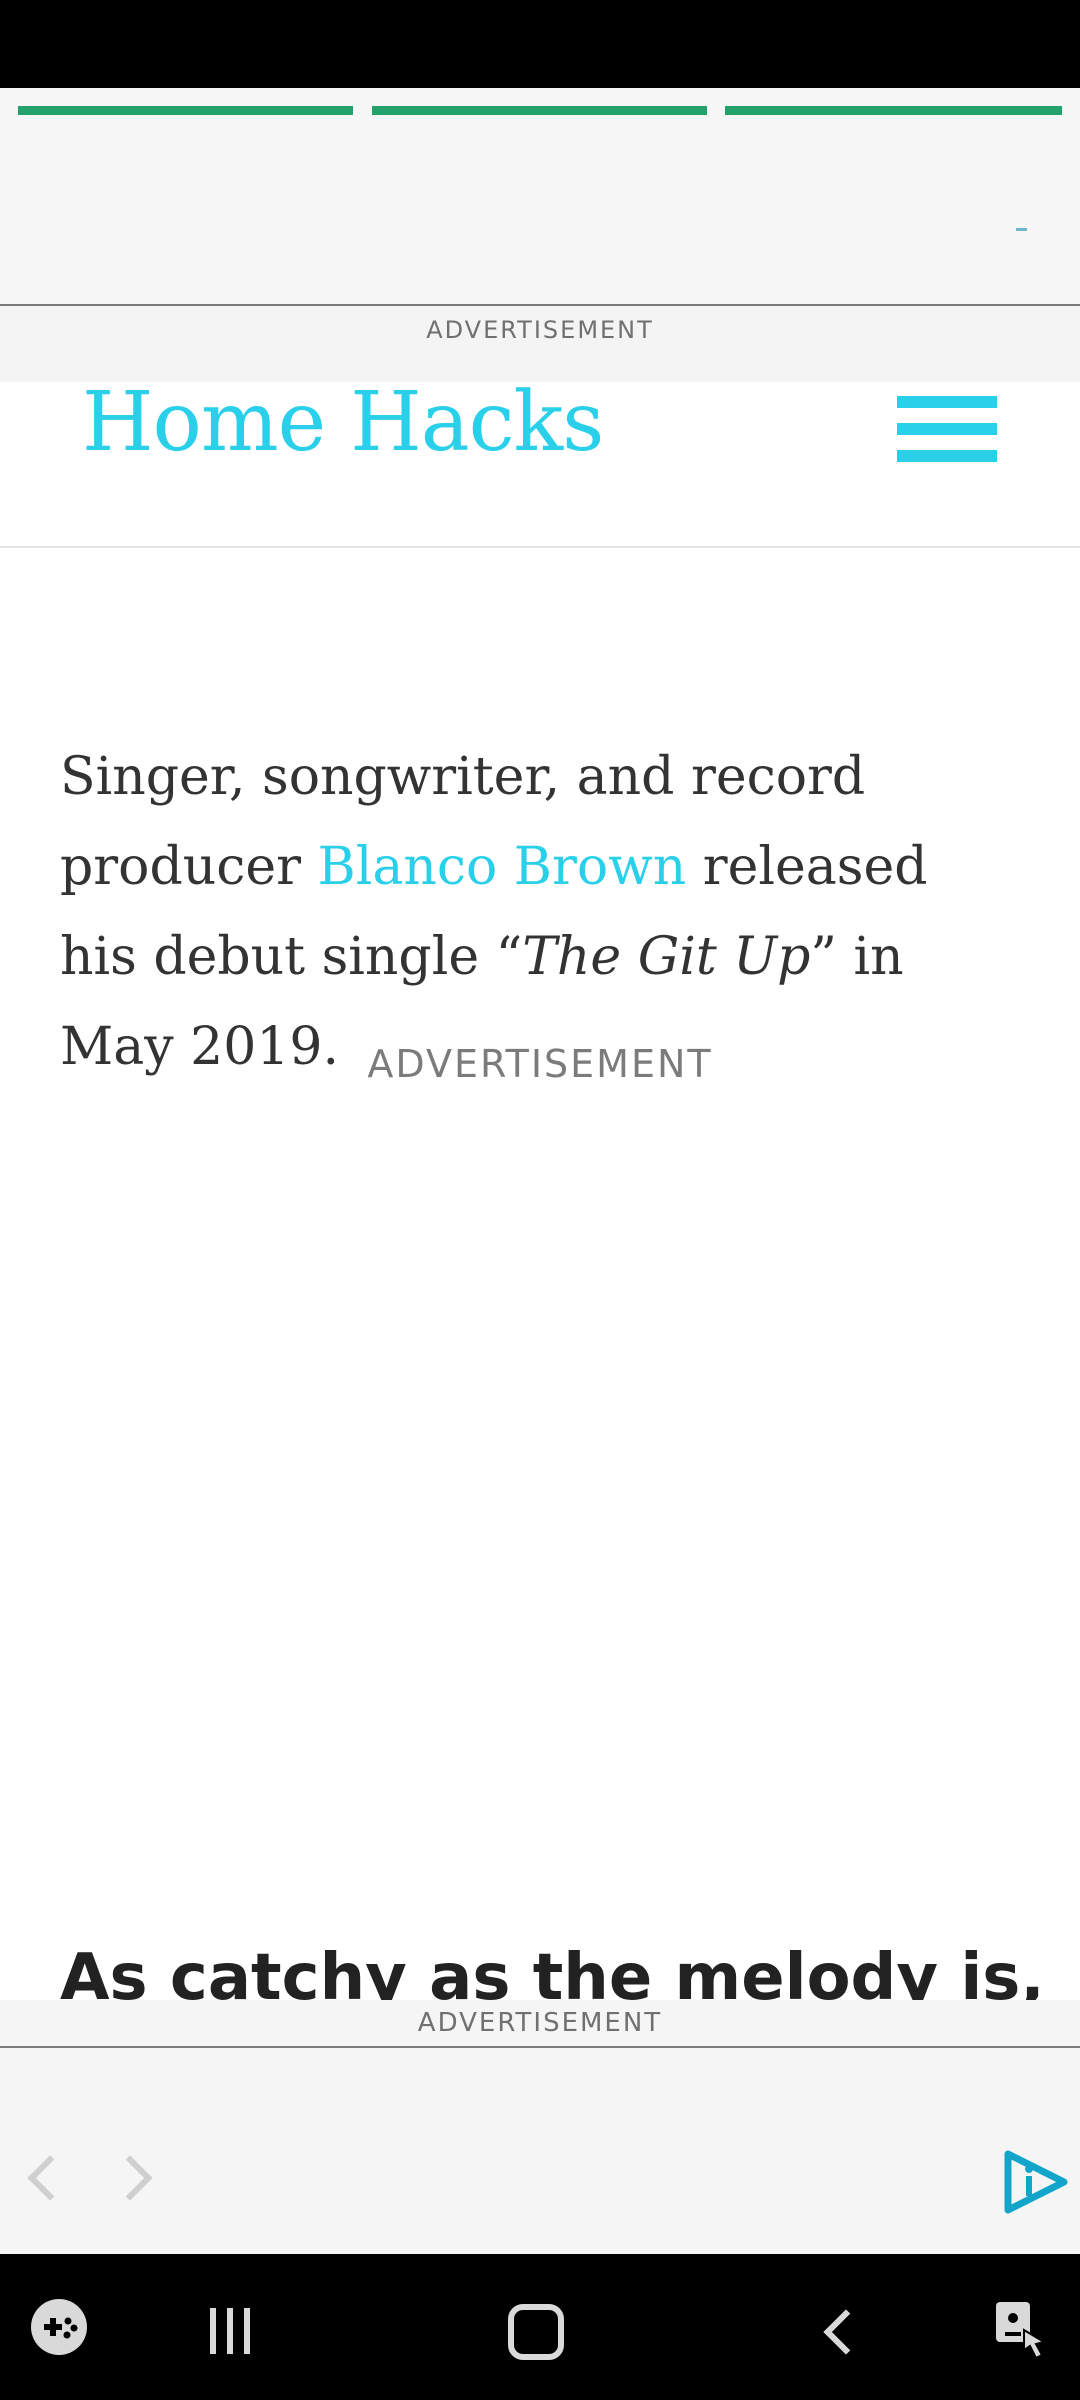  What do you see at coordinates (540, 2047) in the screenshot?
I see `ad-divider` at bounding box center [540, 2047].